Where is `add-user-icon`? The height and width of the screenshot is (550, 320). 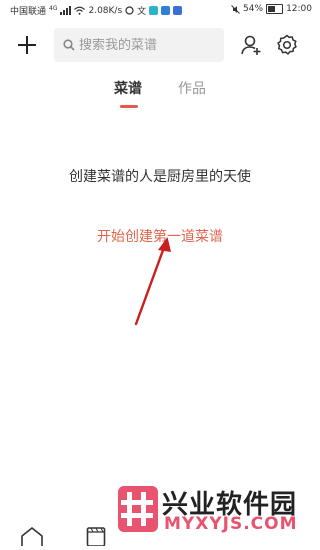
add-user-icon is located at coordinates (251, 45).